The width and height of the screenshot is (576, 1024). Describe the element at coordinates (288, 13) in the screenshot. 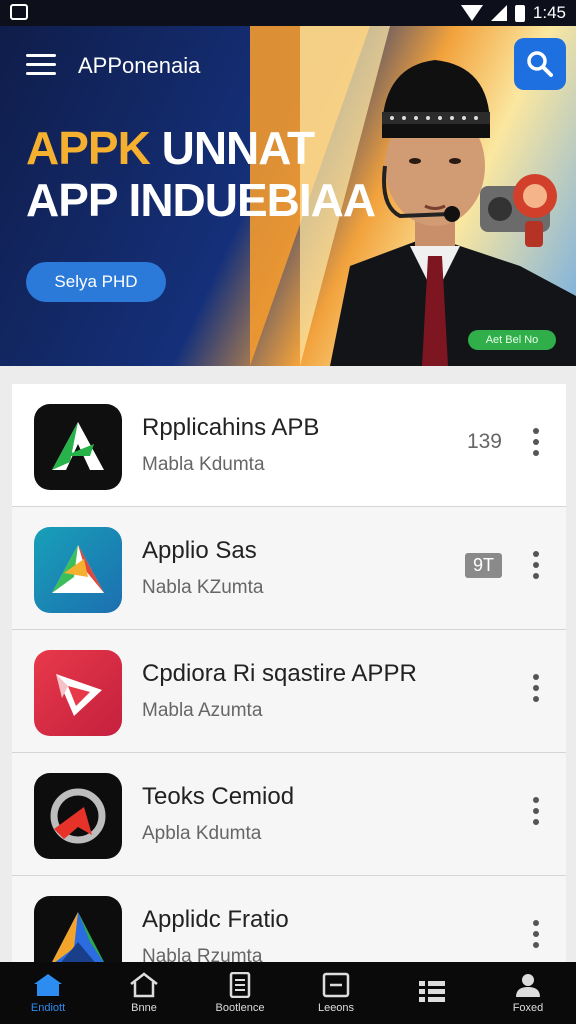

I see `status-bar: 1:45` at that location.